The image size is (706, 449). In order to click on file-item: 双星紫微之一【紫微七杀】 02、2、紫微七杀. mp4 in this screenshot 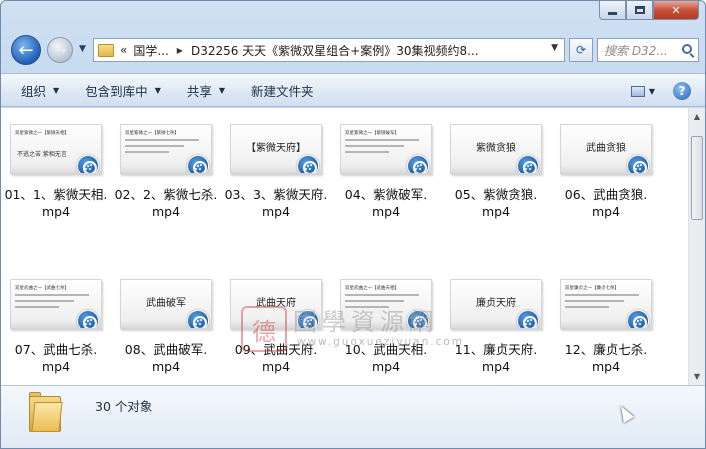, I will do `click(166, 172)`.